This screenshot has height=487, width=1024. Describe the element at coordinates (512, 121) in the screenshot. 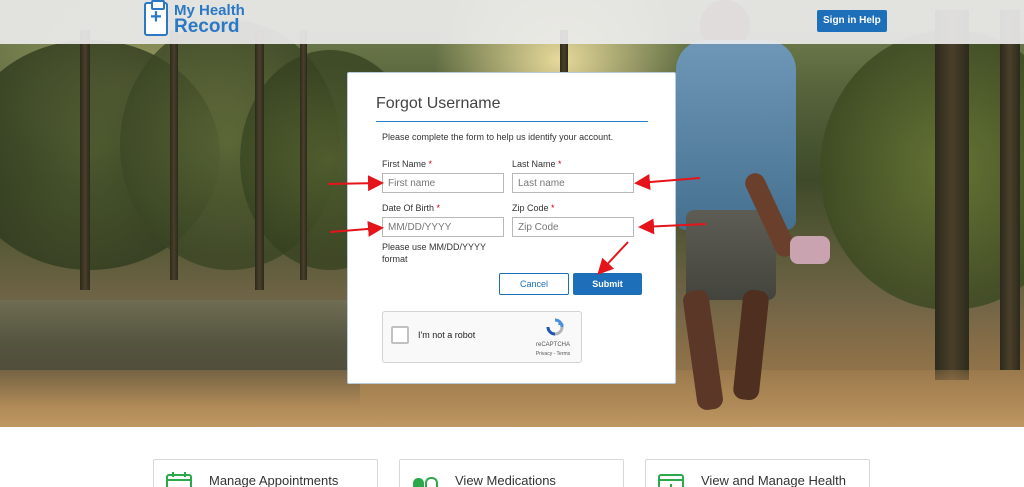

I see `title-divider` at that location.